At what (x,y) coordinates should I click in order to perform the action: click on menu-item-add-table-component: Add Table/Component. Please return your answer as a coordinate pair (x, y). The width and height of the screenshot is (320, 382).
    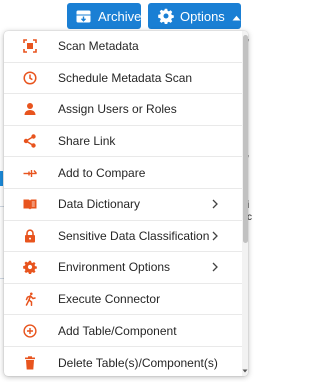
    Looking at the image, I should click on (123, 331).